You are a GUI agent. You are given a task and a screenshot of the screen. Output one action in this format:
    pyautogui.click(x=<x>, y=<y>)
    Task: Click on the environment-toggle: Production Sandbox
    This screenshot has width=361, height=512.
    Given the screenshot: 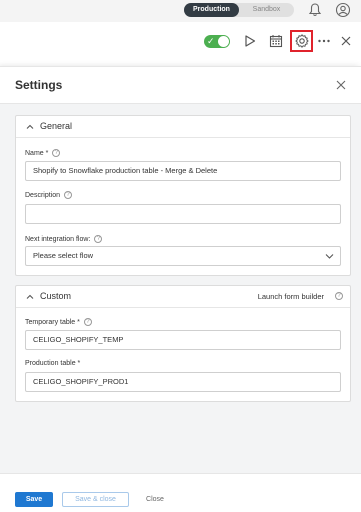 What is the action you would take?
    pyautogui.click(x=239, y=10)
    